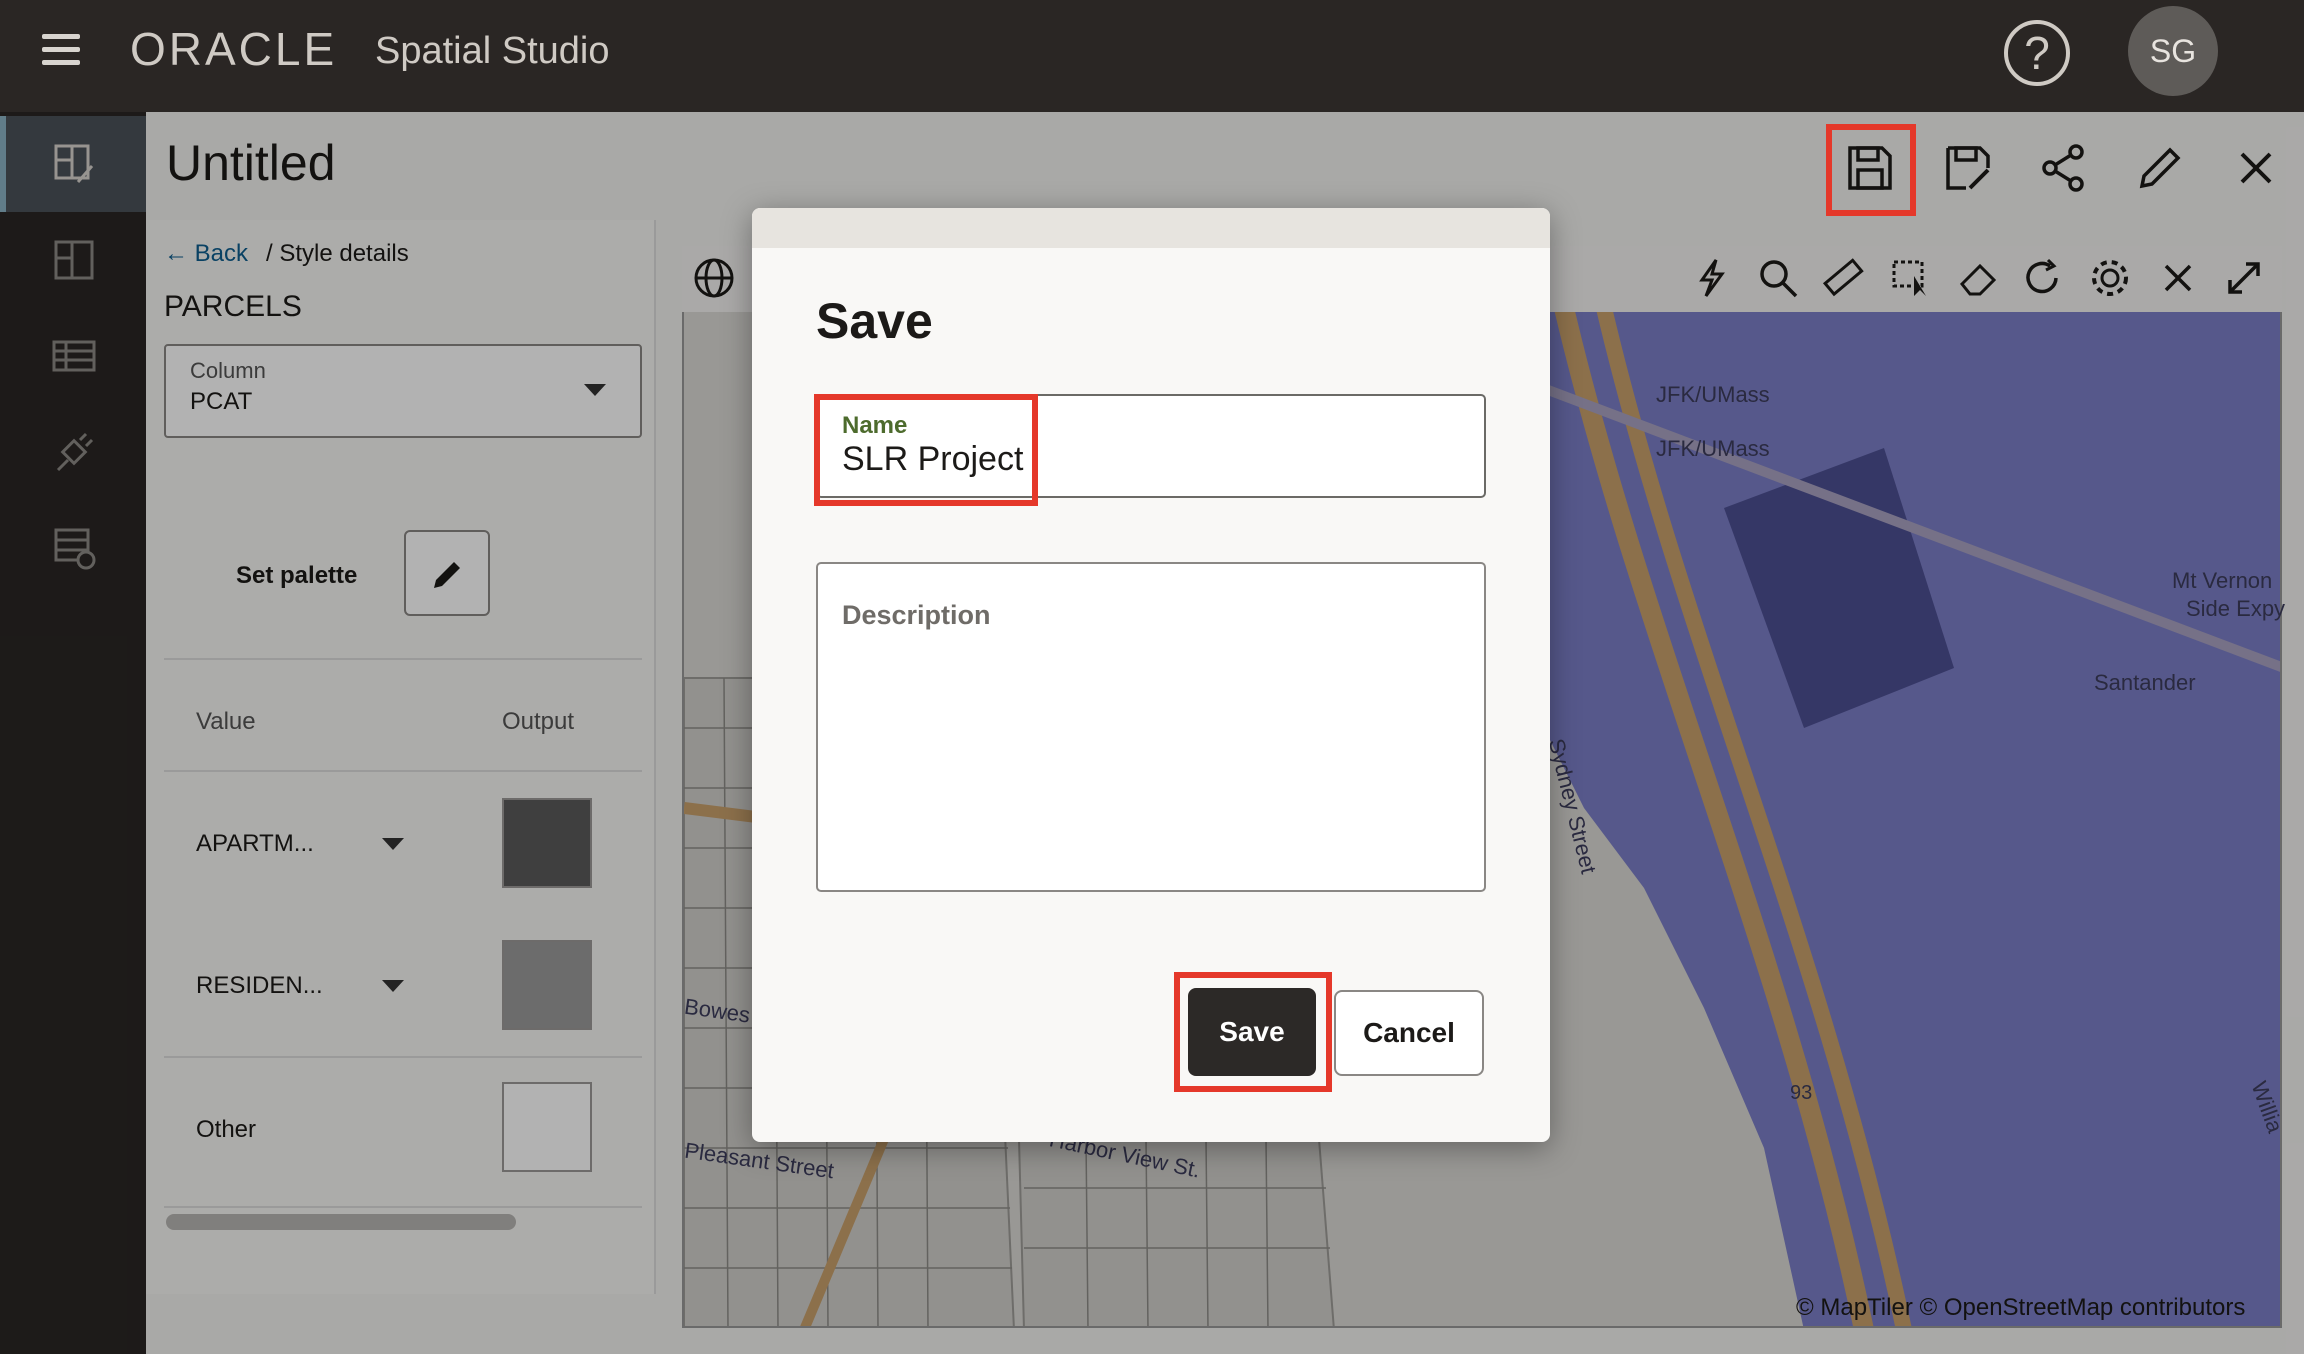 The width and height of the screenshot is (2304, 1354). I want to click on help-icon: ?, so click(2037, 53).